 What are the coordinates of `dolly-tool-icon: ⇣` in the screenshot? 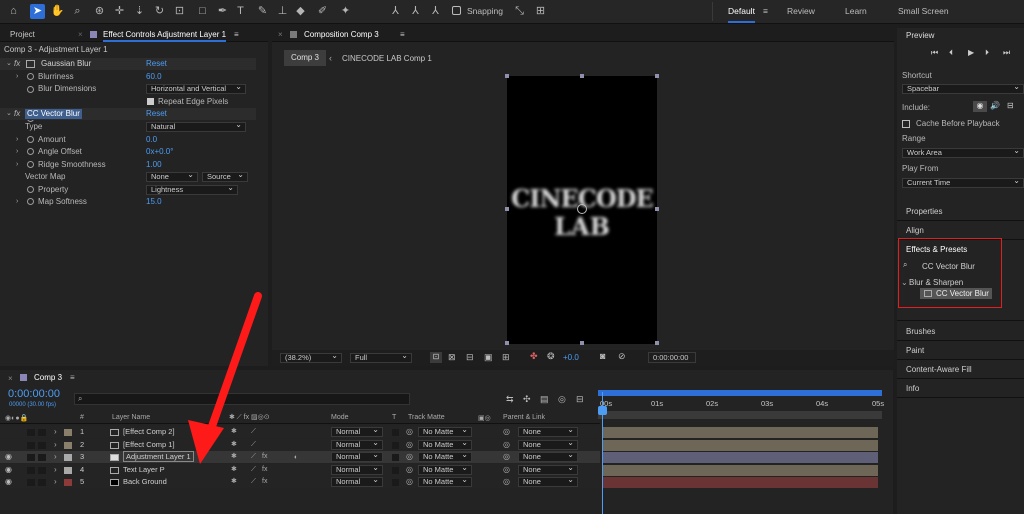 It's located at (139, 11).